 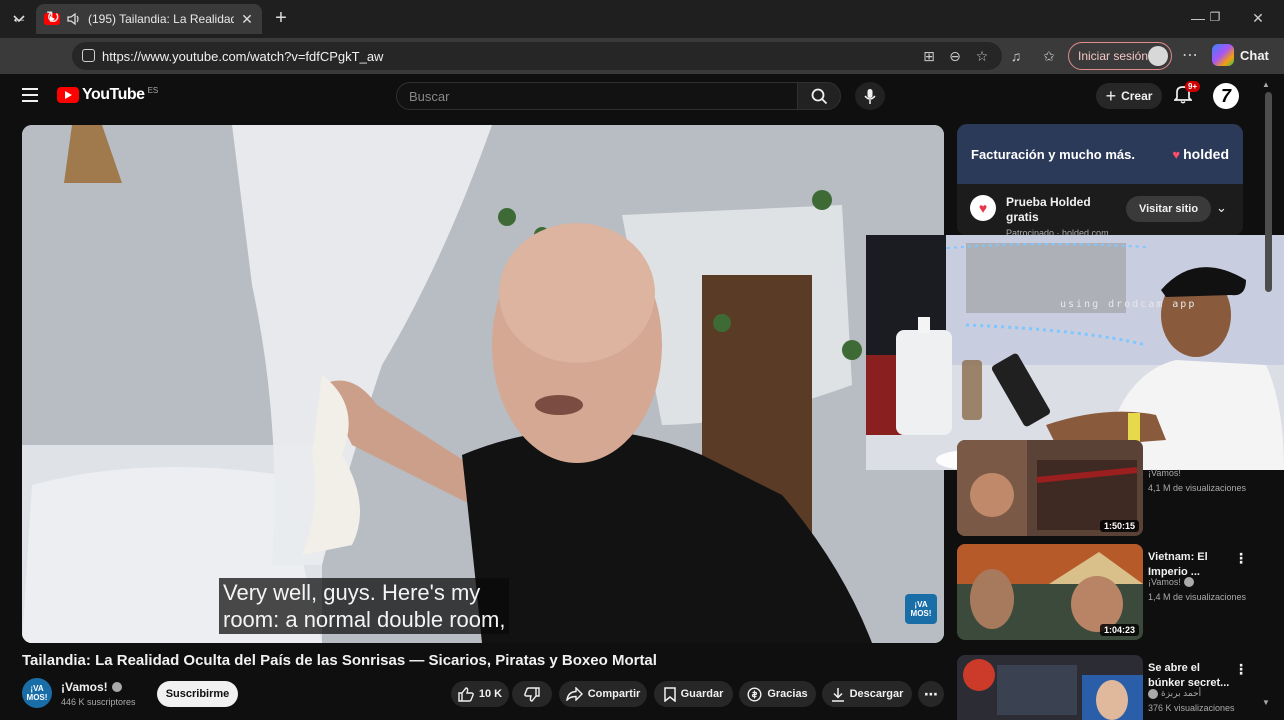 I want to click on voice-search-button, so click(x=870, y=96).